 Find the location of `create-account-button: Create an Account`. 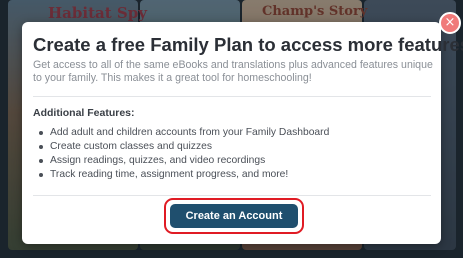

create-account-button: Create an Account is located at coordinates (234, 216).